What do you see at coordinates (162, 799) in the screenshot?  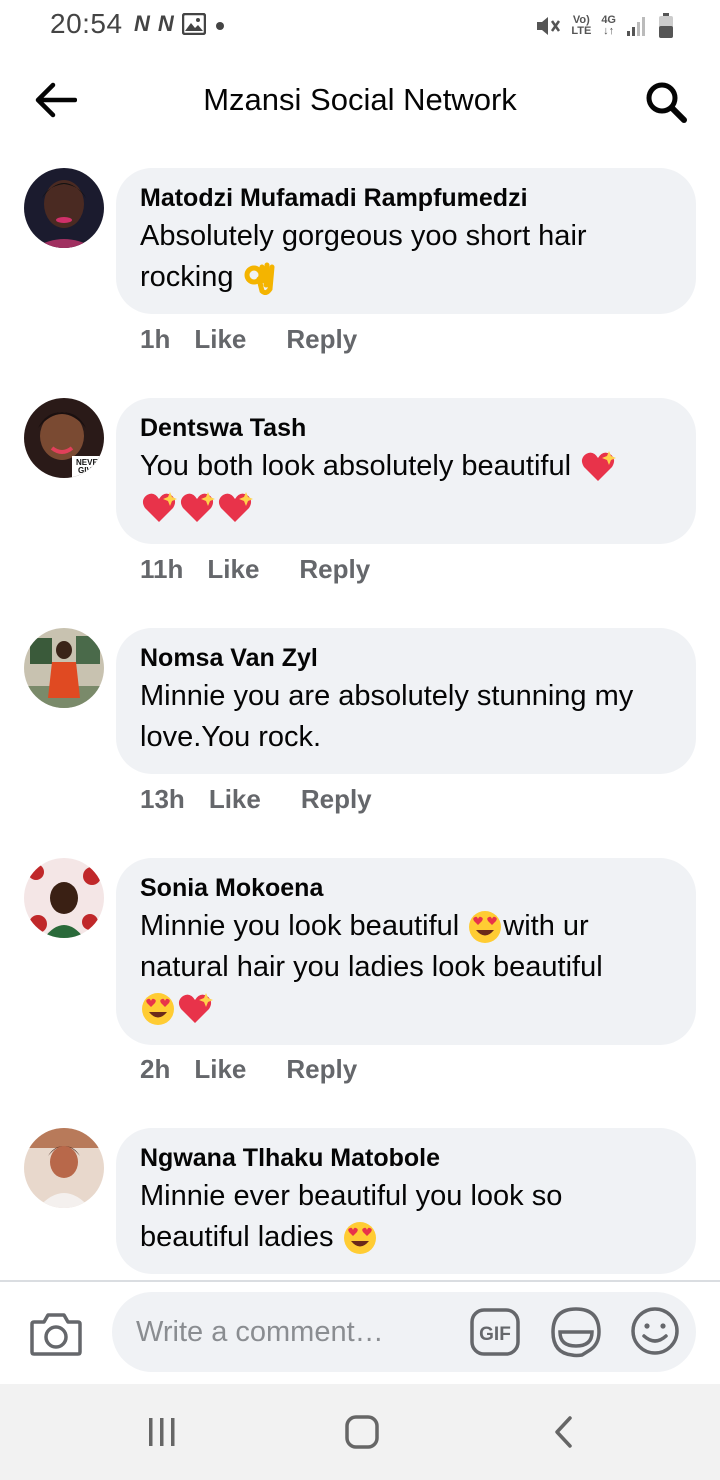 I see `comment-time: 13h` at bounding box center [162, 799].